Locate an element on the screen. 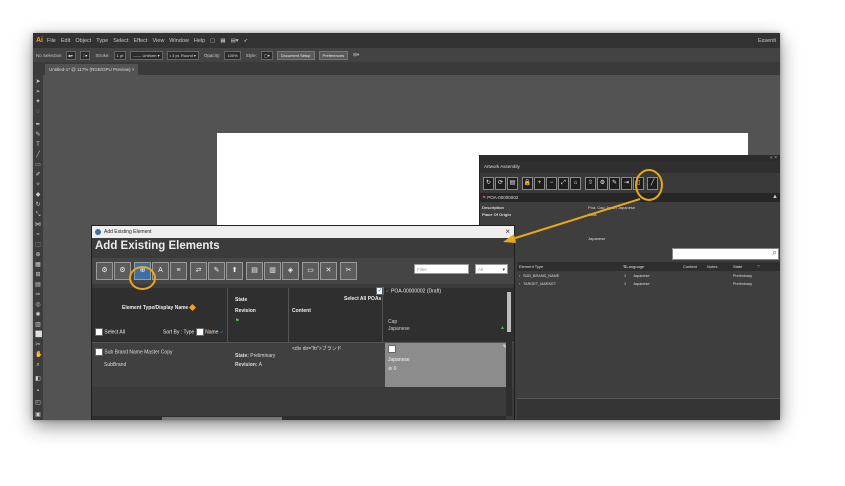 The height and width of the screenshot is (486, 845). arrow-head is located at coordinates (509, 238).